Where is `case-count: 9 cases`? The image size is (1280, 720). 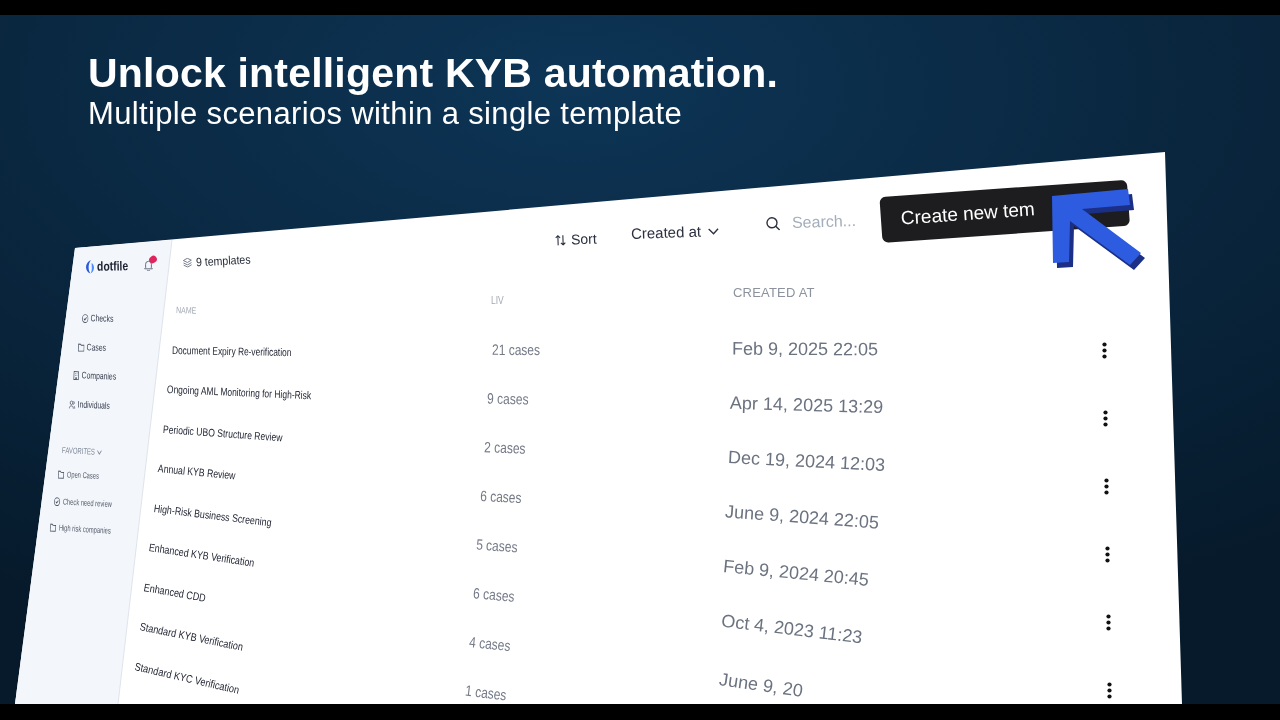 case-count: 9 cases is located at coordinates (508, 399).